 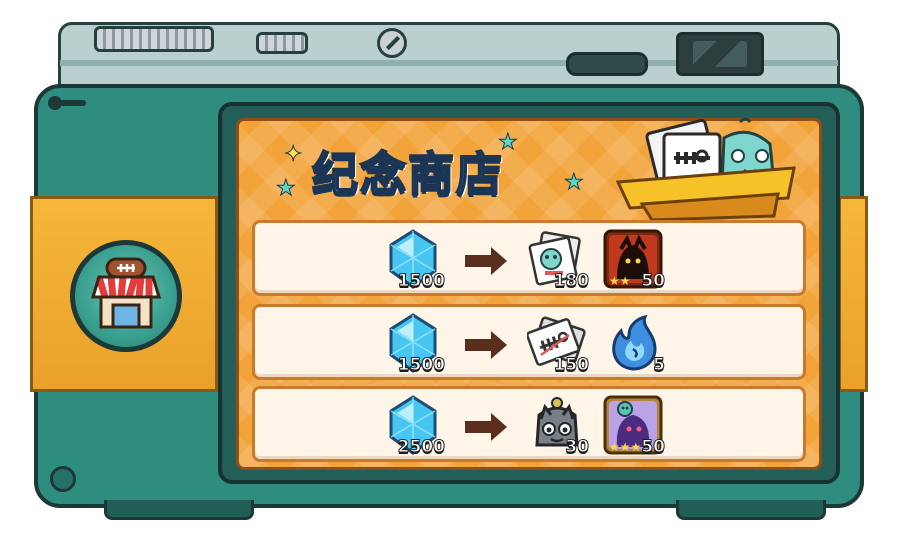 What do you see at coordinates (607, 64) in the screenshot?
I see `camera-slot` at bounding box center [607, 64].